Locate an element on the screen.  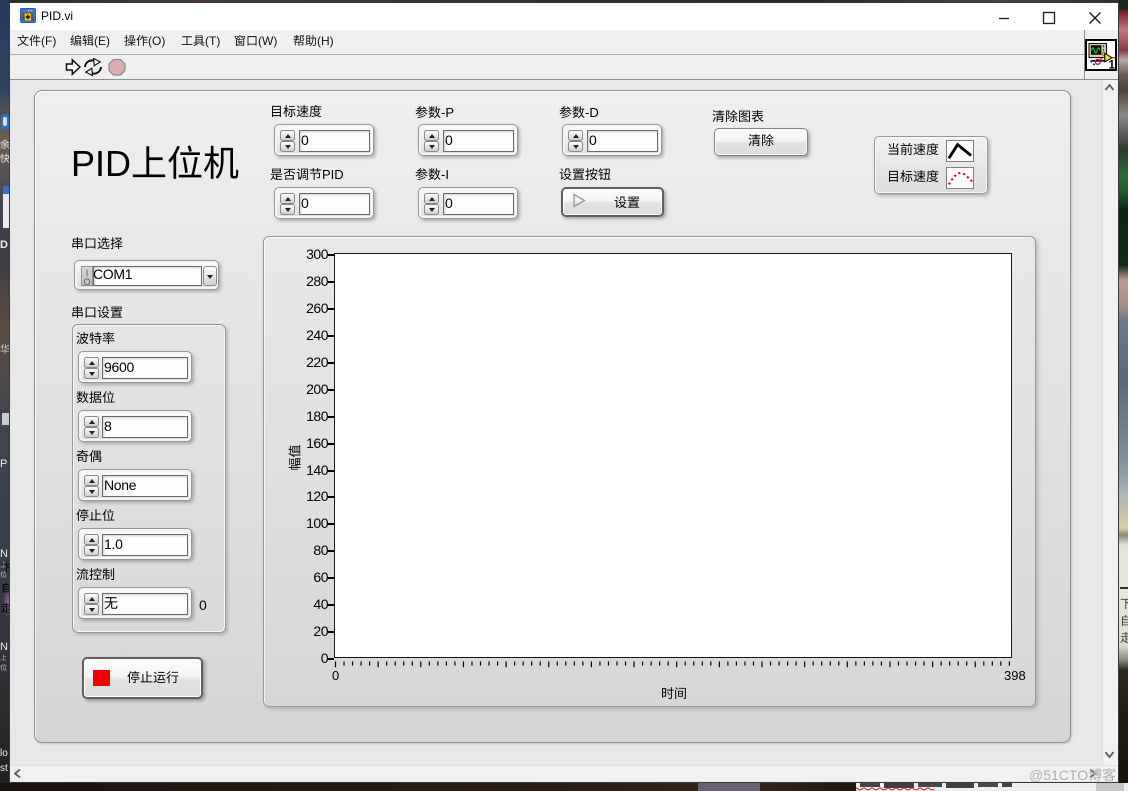
svg-text: 1 is located at coordinates (1112, 66).